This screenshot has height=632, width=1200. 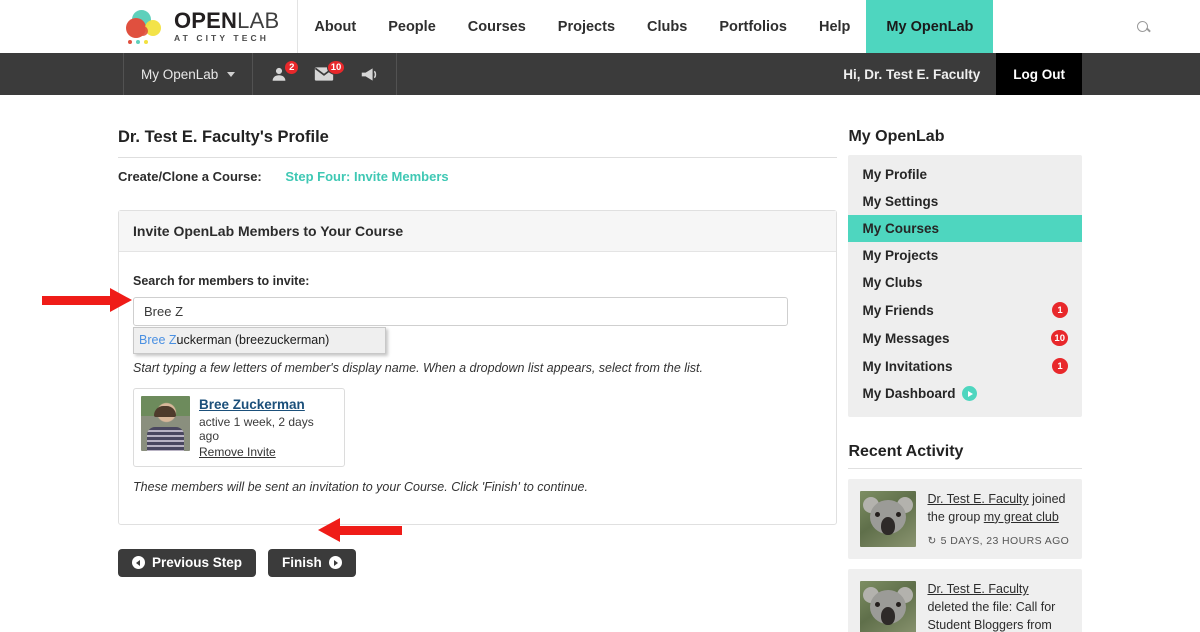 What do you see at coordinates (197, 563) in the screenshot?
I see `previous-step-label: Previous Step` at bounding box center [197, 563].